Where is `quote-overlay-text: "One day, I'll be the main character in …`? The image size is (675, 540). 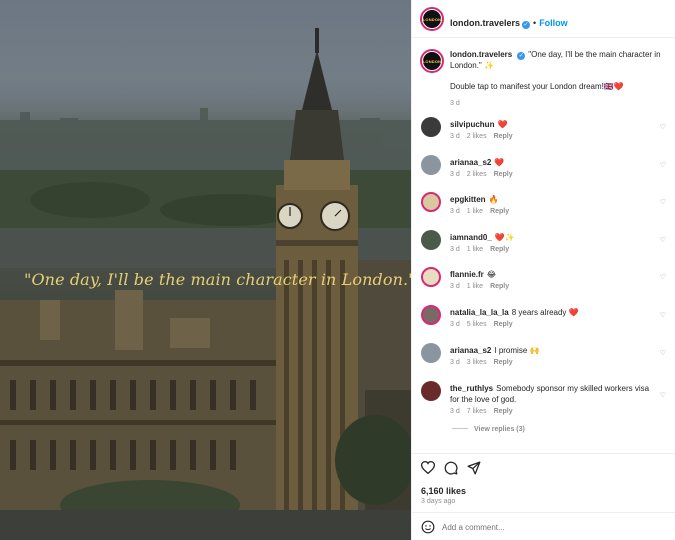 quote-overlay-text: "One day, I'll be the main character in … is located at coordinates (217, 279).